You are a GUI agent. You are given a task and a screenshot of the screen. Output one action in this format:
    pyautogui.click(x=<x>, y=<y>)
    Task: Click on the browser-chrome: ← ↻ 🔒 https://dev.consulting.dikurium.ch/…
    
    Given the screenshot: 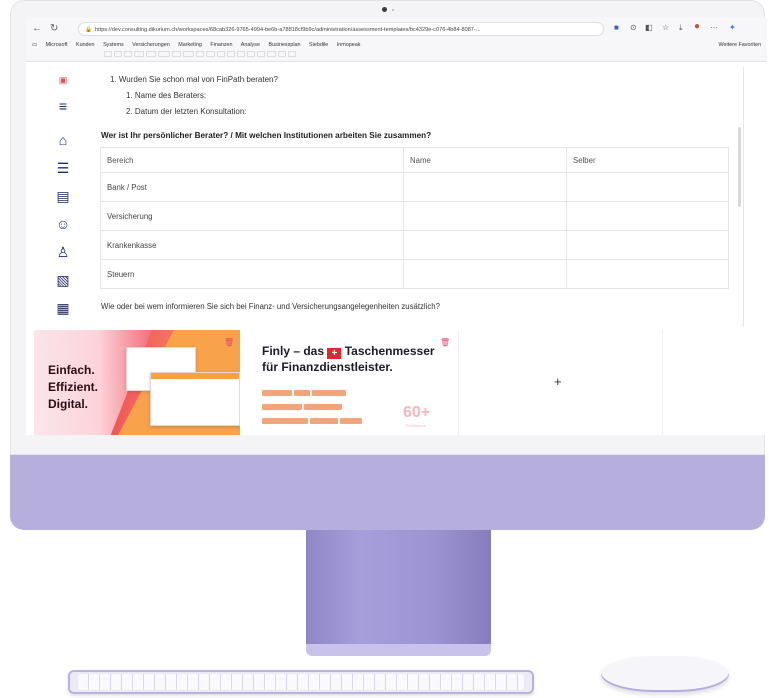 What is the action you would take?
    pyautogui.click(x=396, y=39)
    